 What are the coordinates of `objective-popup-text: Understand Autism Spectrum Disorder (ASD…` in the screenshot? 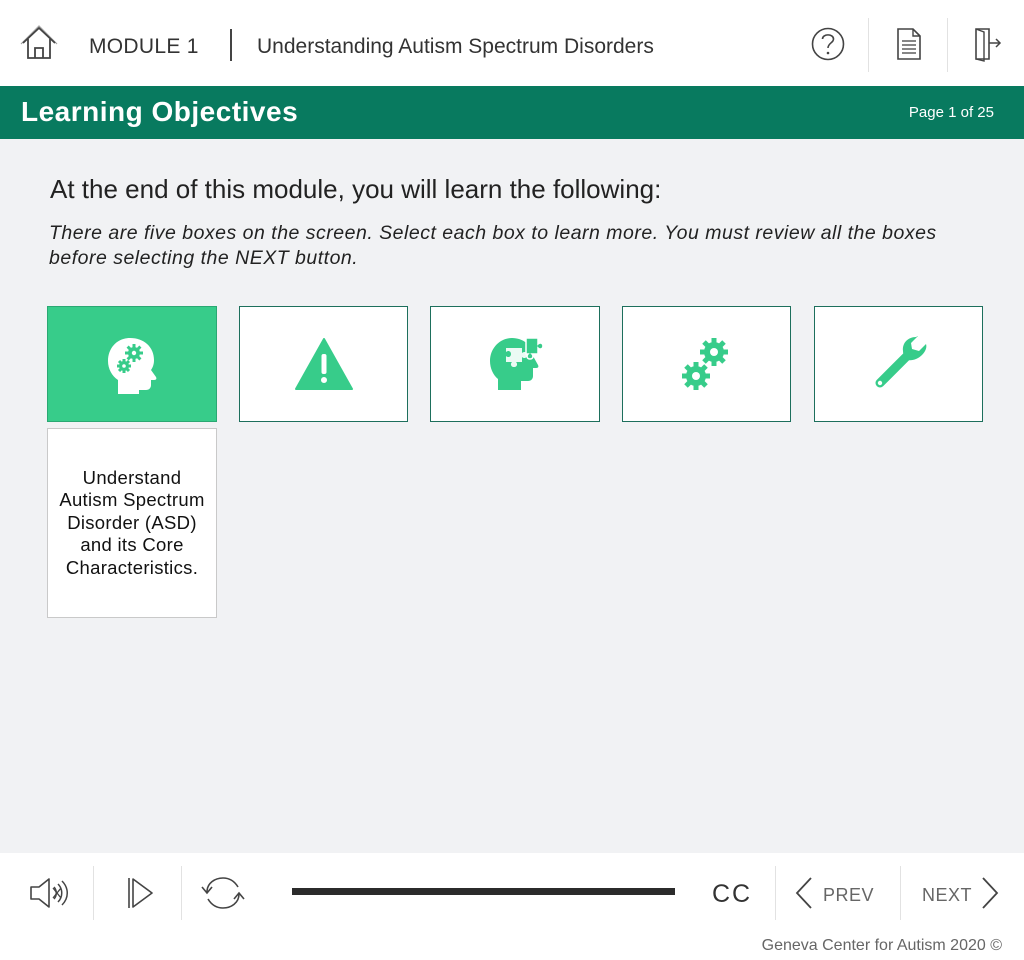 It's located at (132, 522).